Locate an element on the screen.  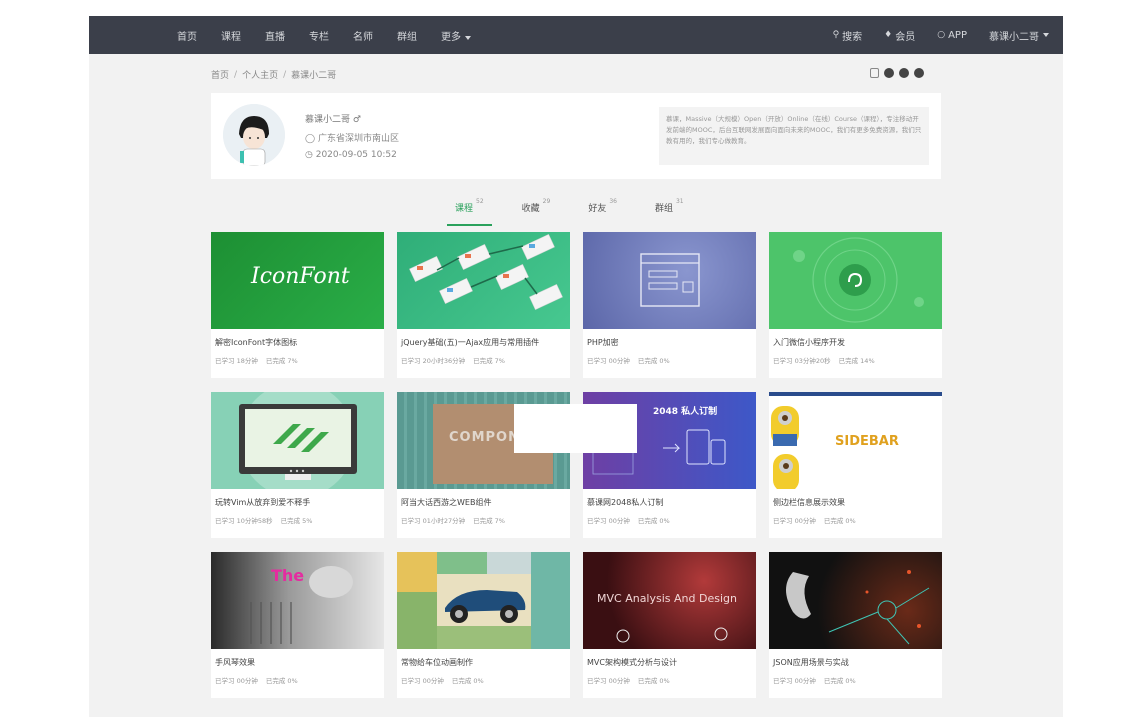
thumbnail-text: IconFont is located at coordinates (300, 276).